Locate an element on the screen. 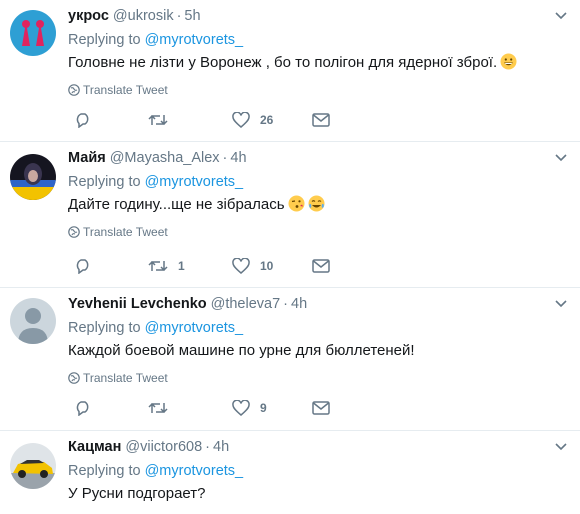 The image size is (580, 514). like-button: 9 is located at coordinates (249, 408).